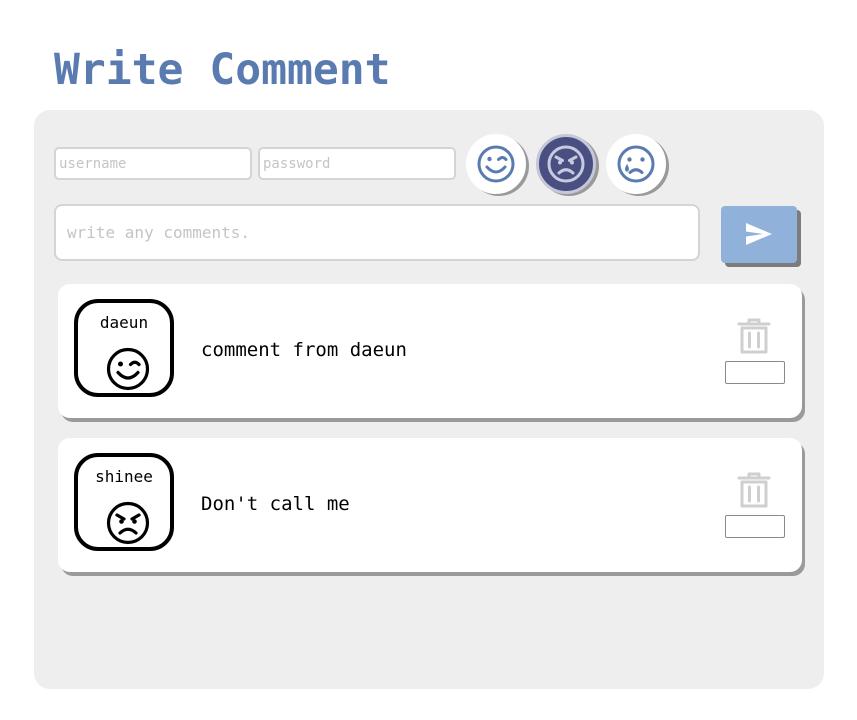 The image size is (857, 720). I want to click on emotion-angry-button, so click(566, 164).